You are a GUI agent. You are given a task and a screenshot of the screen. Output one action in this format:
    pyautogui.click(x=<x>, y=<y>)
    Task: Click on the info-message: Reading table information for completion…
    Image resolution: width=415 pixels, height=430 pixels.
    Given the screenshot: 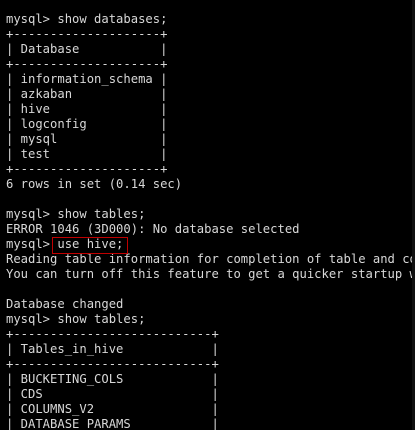 What is the action you would take?
    pyautogui.click(x=210, y=259)
    